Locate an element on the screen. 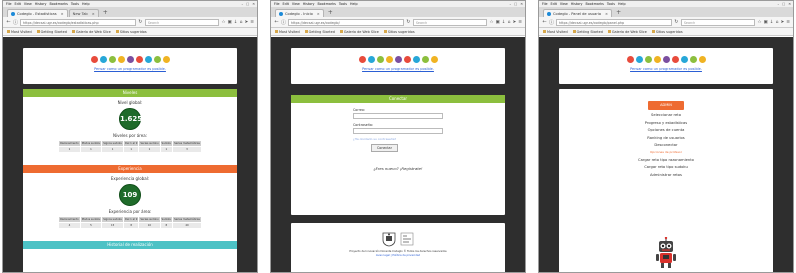 This screenshot has width=796, height=273. star-icon: ☆ is located at coordinates (759, 22).